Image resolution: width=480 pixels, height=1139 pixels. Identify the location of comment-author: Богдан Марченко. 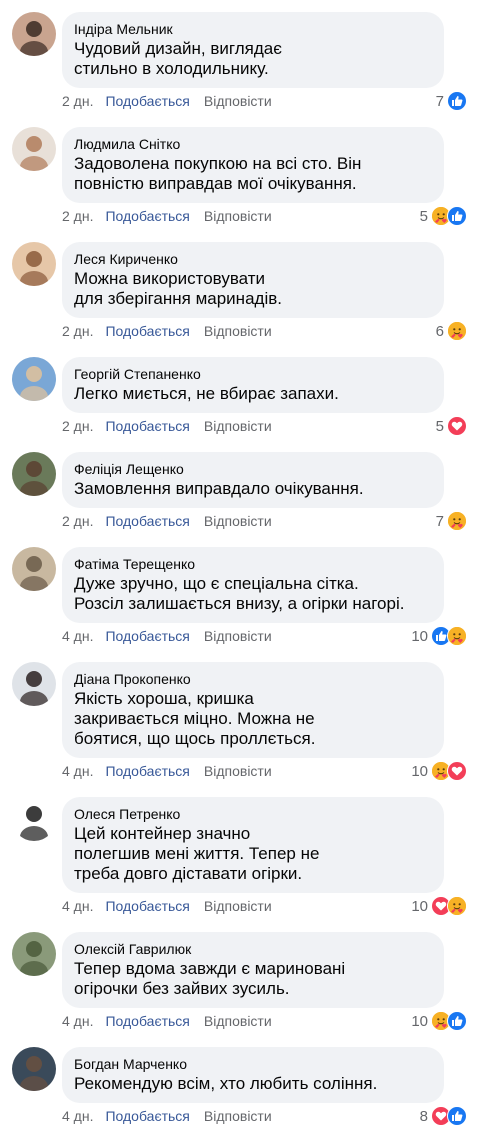
(253, 1064).